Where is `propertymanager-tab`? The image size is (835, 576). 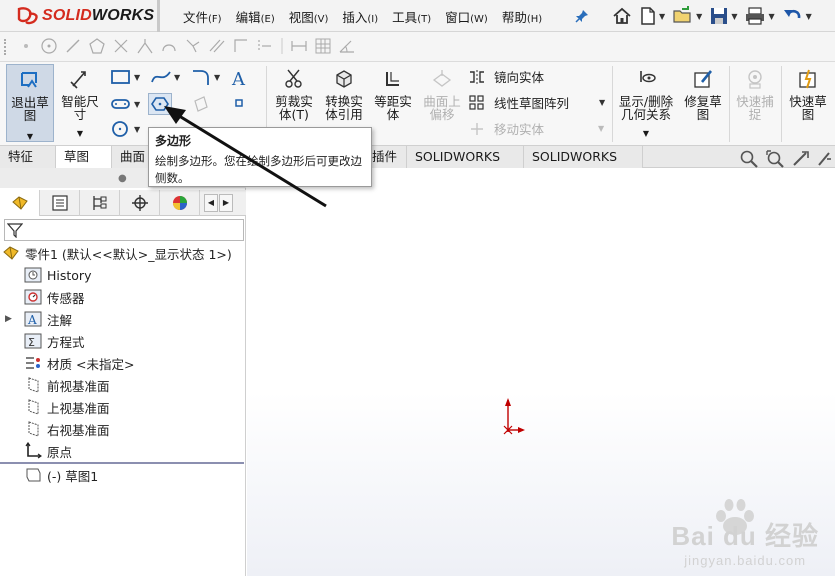
propertymanager-tab is located at coordinates (60, 203).